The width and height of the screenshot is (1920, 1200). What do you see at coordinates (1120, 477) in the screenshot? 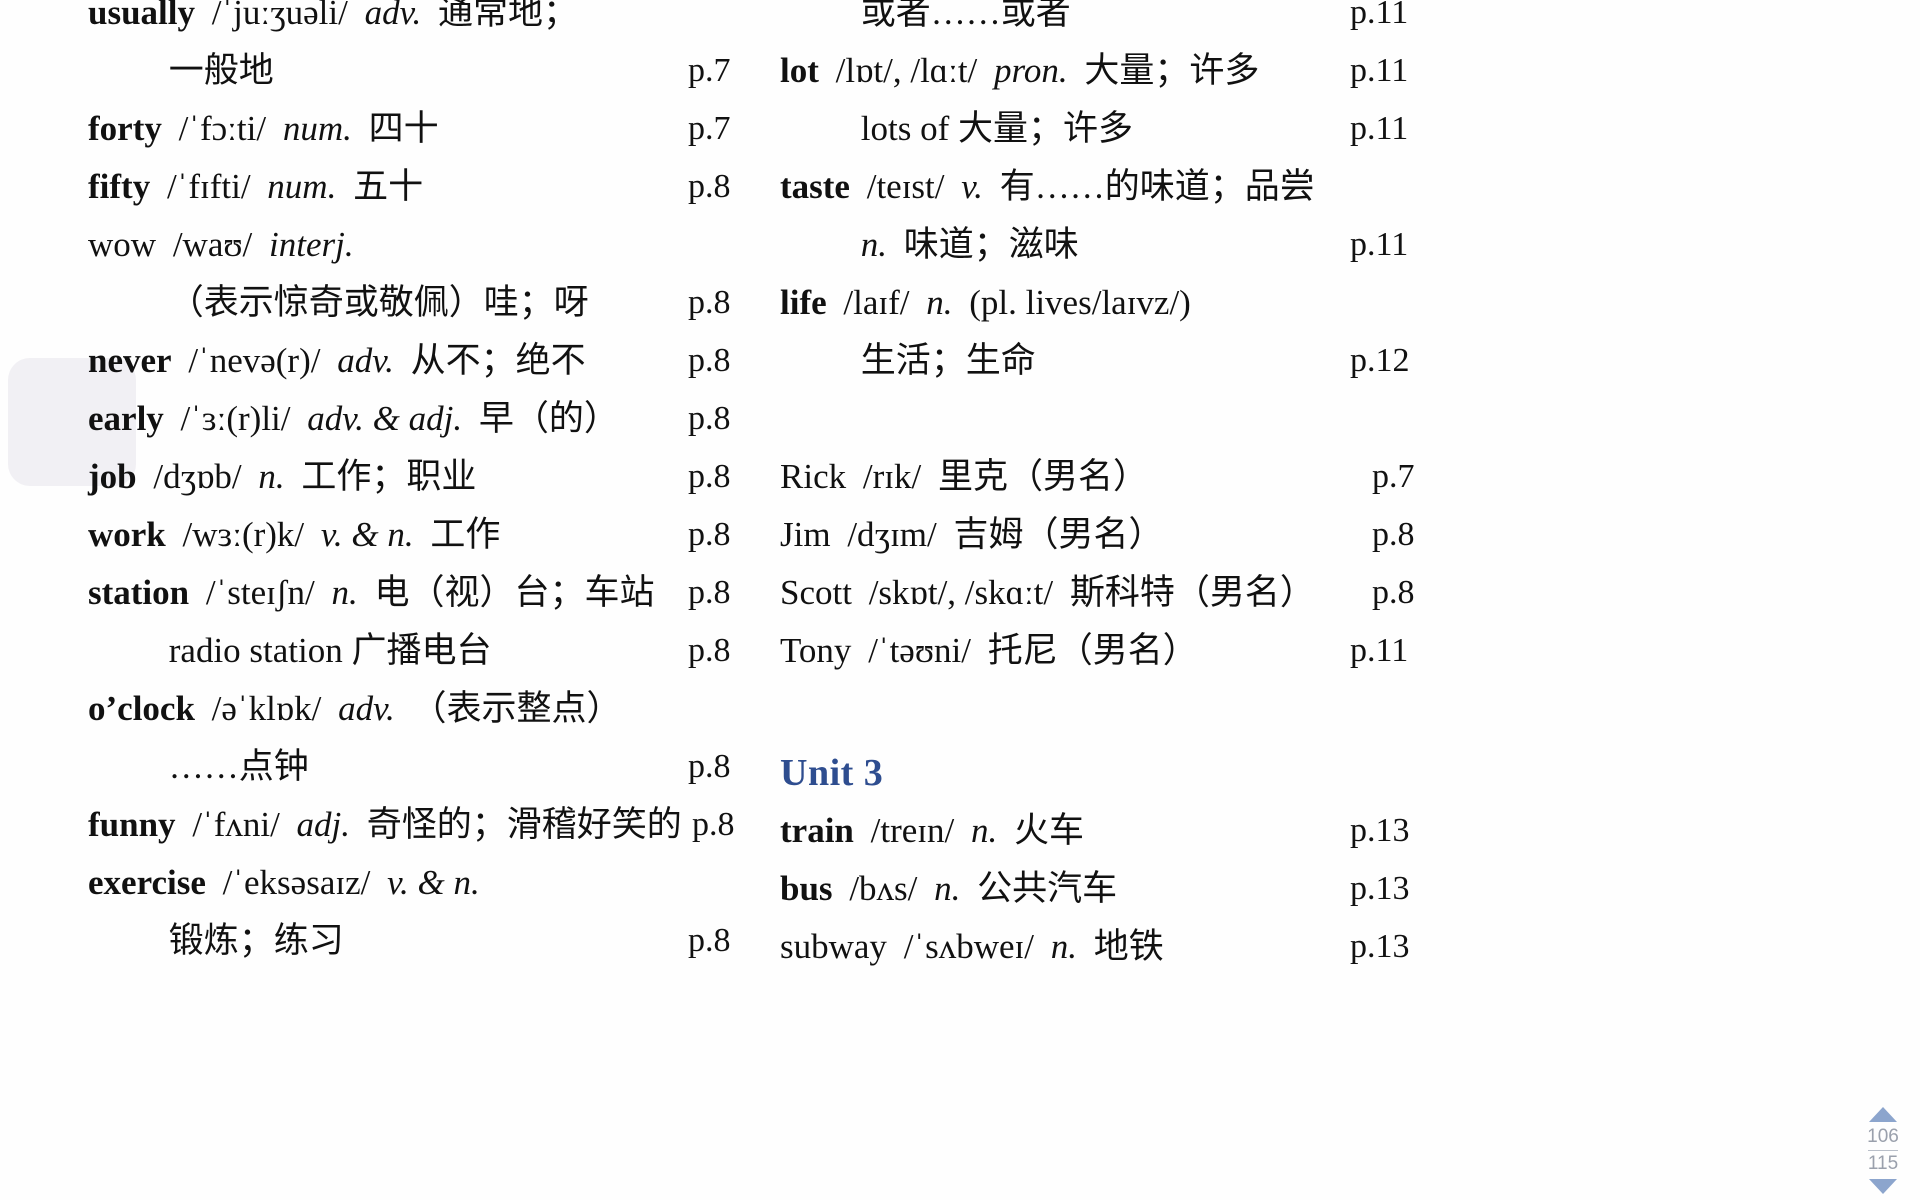
I see `entry-name-rick: Rick /rɪk/ 里克（男名） p.7` at bounding box center [1120, 477].